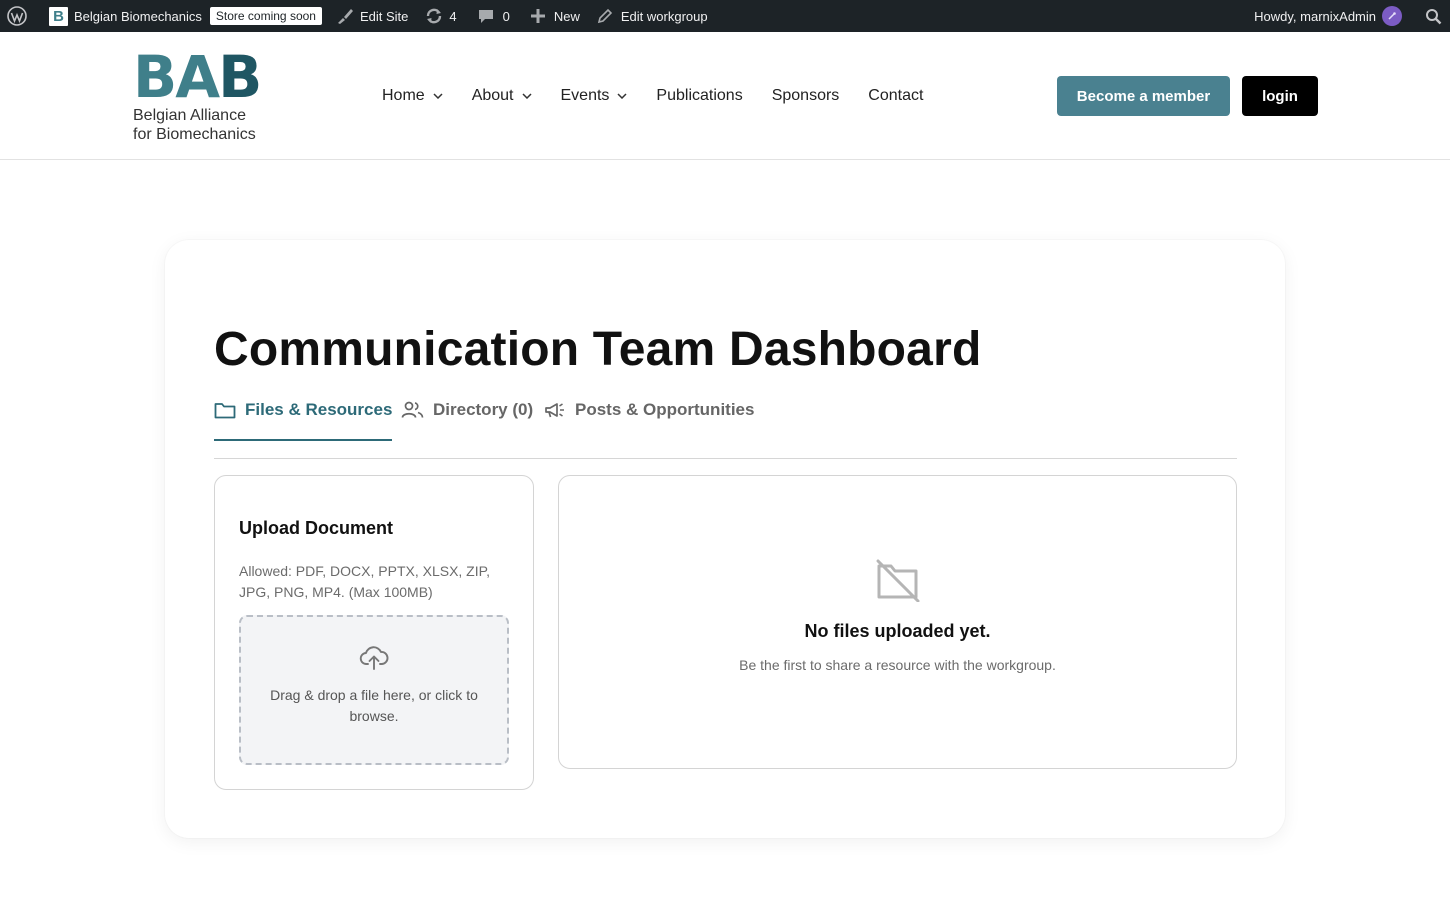 This screenshot has width=1450, height=904. Describe the element at coordinates (1143, 96) in the screenshot. I see `become-member-button: Become a member` at that location.